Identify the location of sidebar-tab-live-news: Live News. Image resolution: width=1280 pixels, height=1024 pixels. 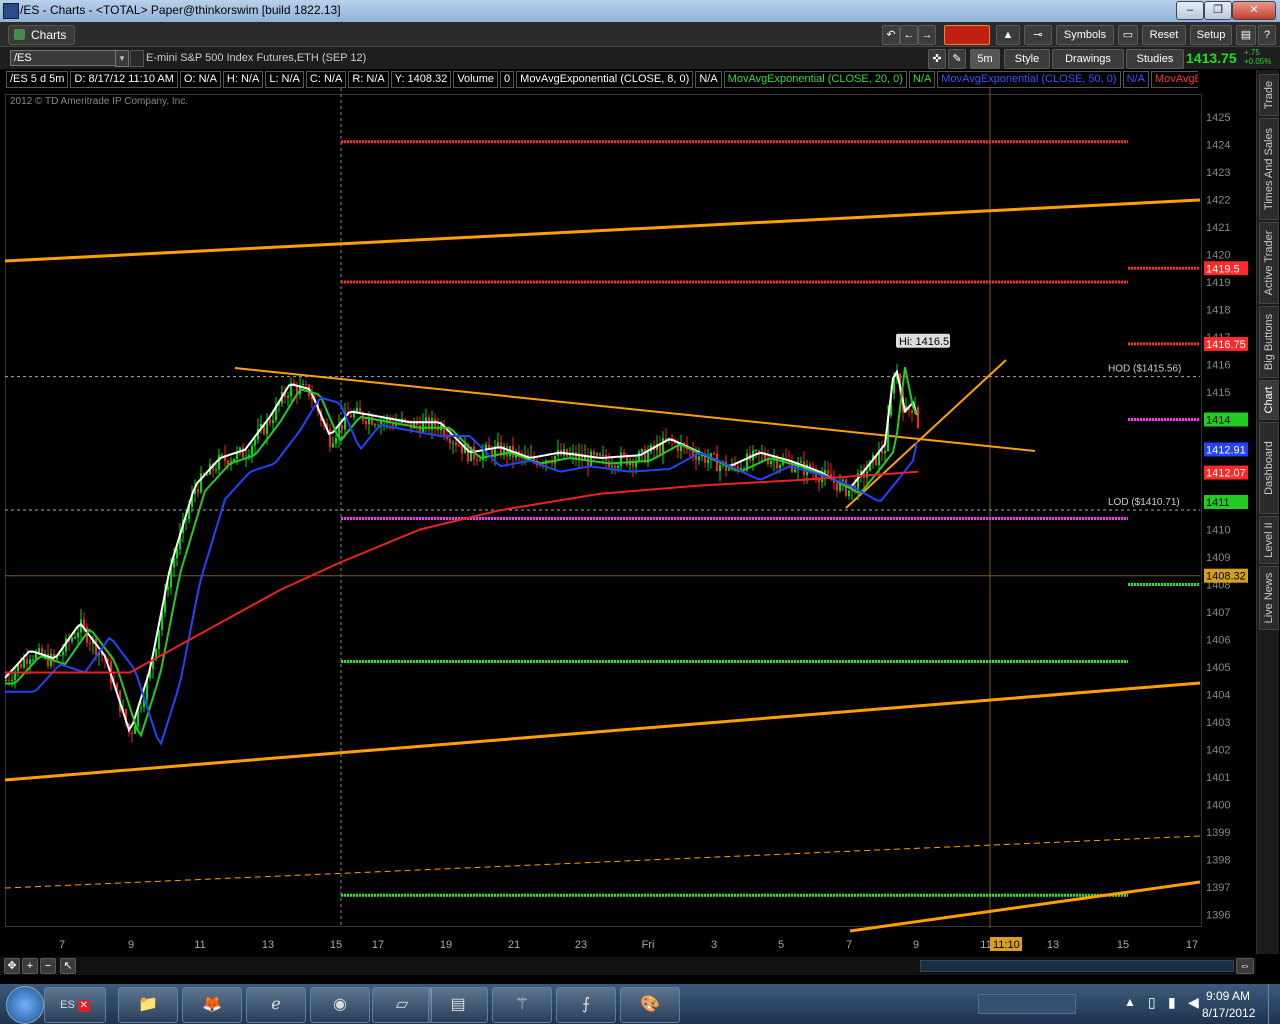
(1269, 598).